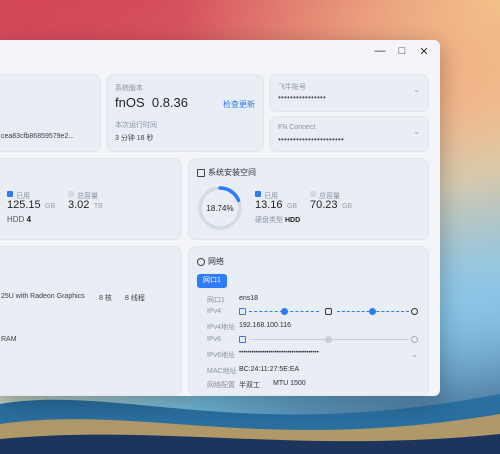 Image resolution: width=500 pixels, height=454 pixels. I want to click on ipv6-addr-label: IPv6地址, so click(221, 355).